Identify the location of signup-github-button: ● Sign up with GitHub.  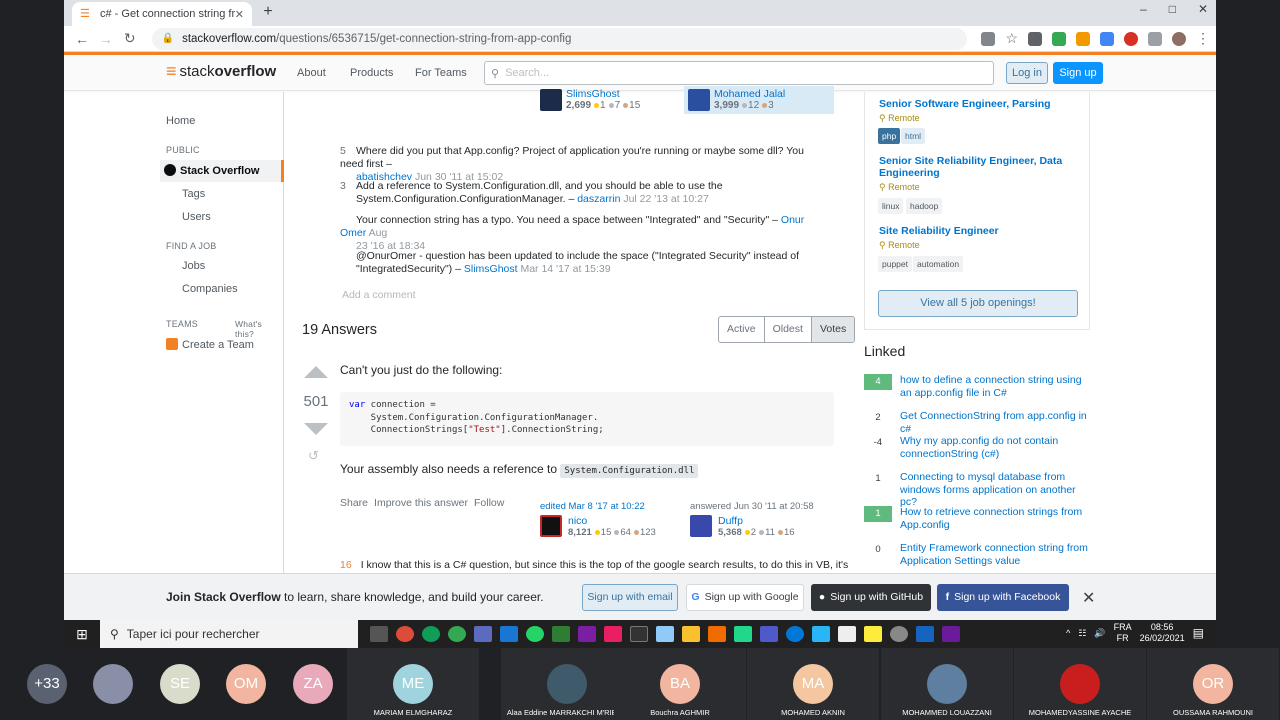
(871, 597).